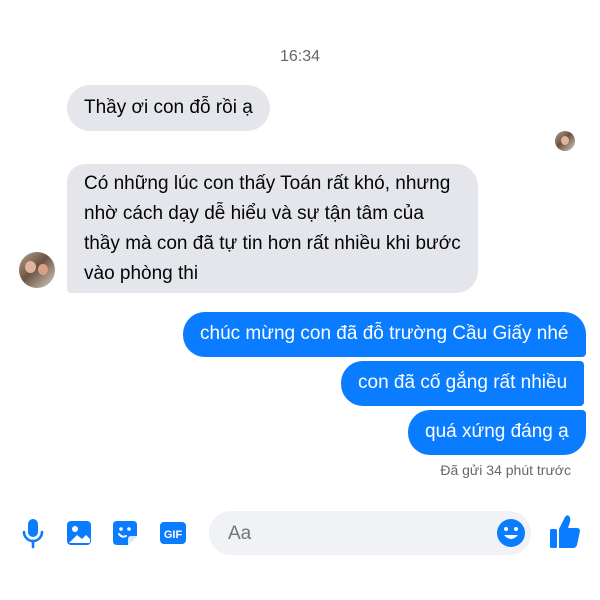 This screenshot has width=600, height=600. What do you see at coordinates (33, 533) in the screenshot?
I see `microphone-icon` at bounding box center [33, 533].